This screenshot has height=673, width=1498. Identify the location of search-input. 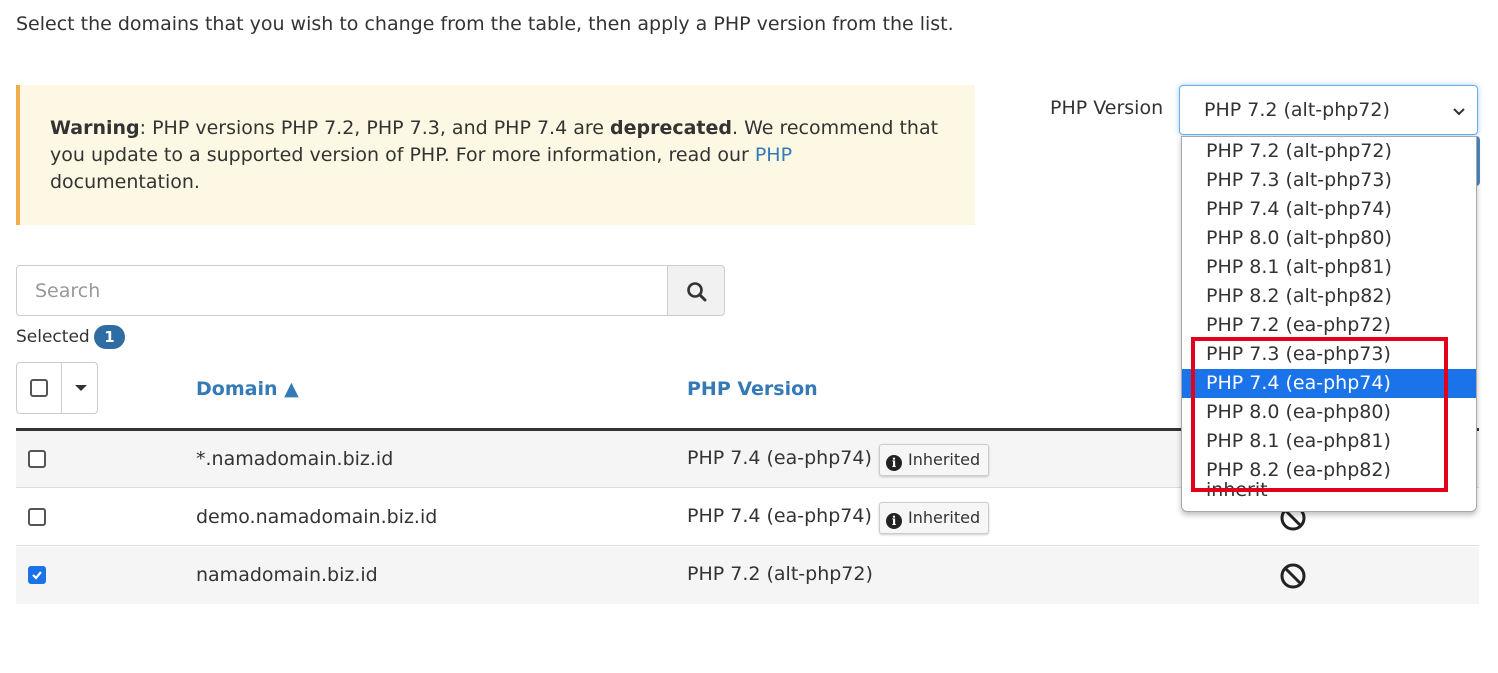
(342, 290).